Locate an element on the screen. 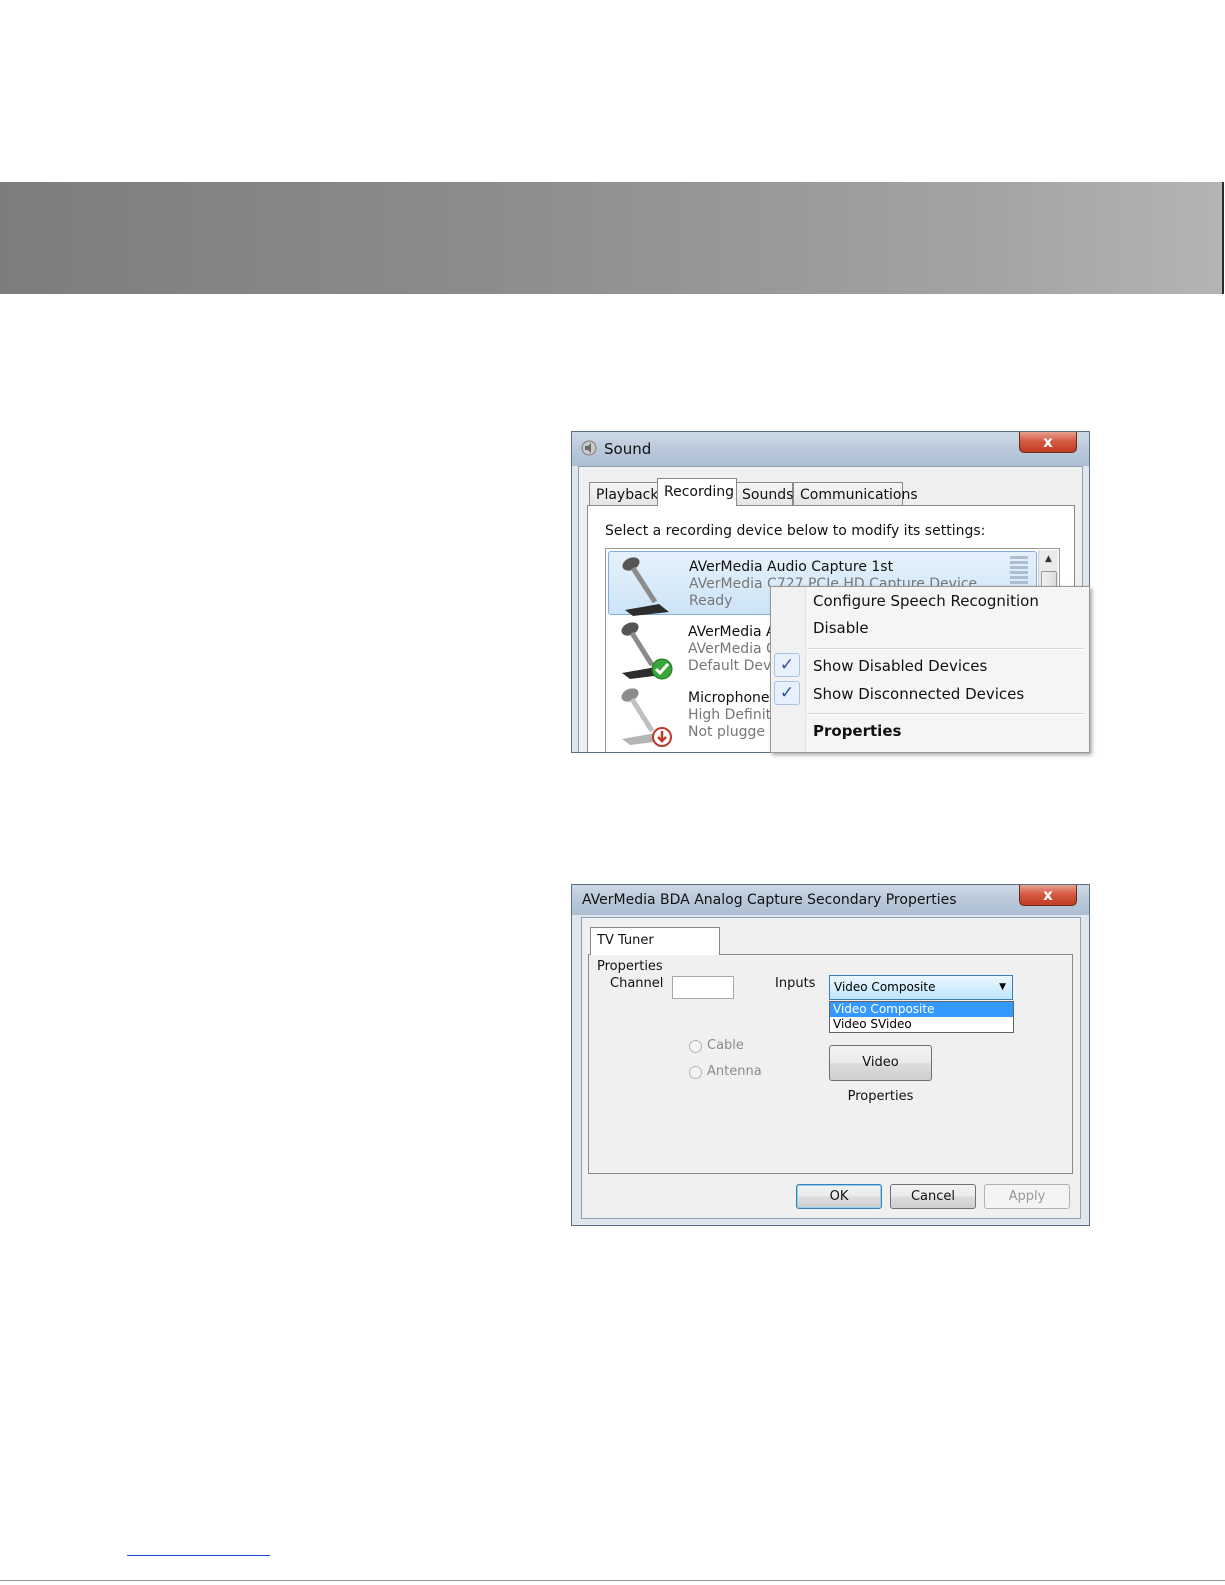  device-name: AVerMedia A is located at coordinates (732, 632).